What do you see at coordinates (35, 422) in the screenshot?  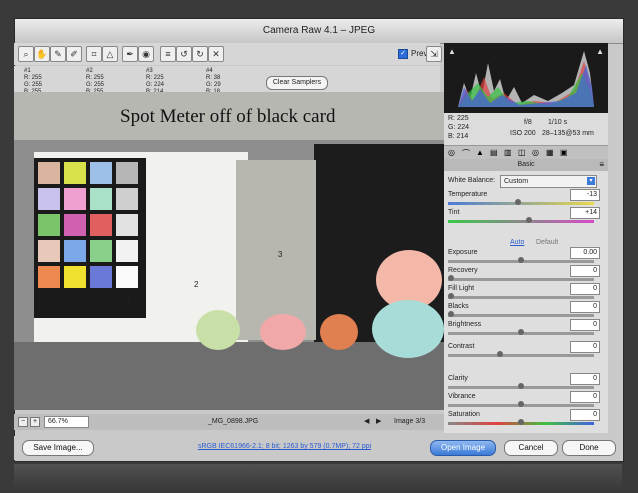 I see `zoom-in-icon: +` at bounding box center [35, 422].